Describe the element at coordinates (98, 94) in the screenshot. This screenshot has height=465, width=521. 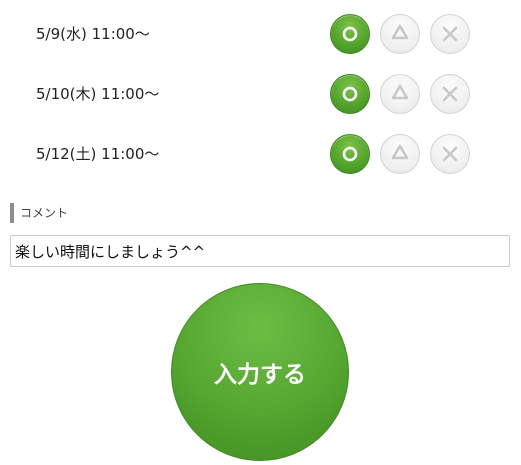
I see `date-label: 5/10(木) 11:00〜` at that location.